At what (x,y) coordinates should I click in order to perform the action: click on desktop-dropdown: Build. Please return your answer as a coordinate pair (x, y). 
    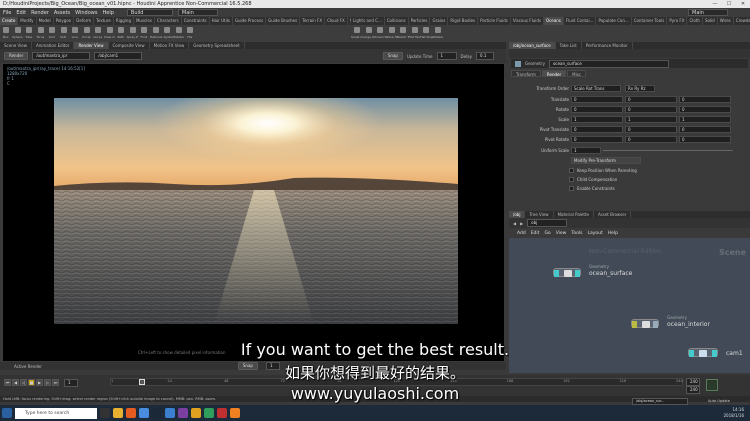
    Looking at the image, I should click on (149, 12).